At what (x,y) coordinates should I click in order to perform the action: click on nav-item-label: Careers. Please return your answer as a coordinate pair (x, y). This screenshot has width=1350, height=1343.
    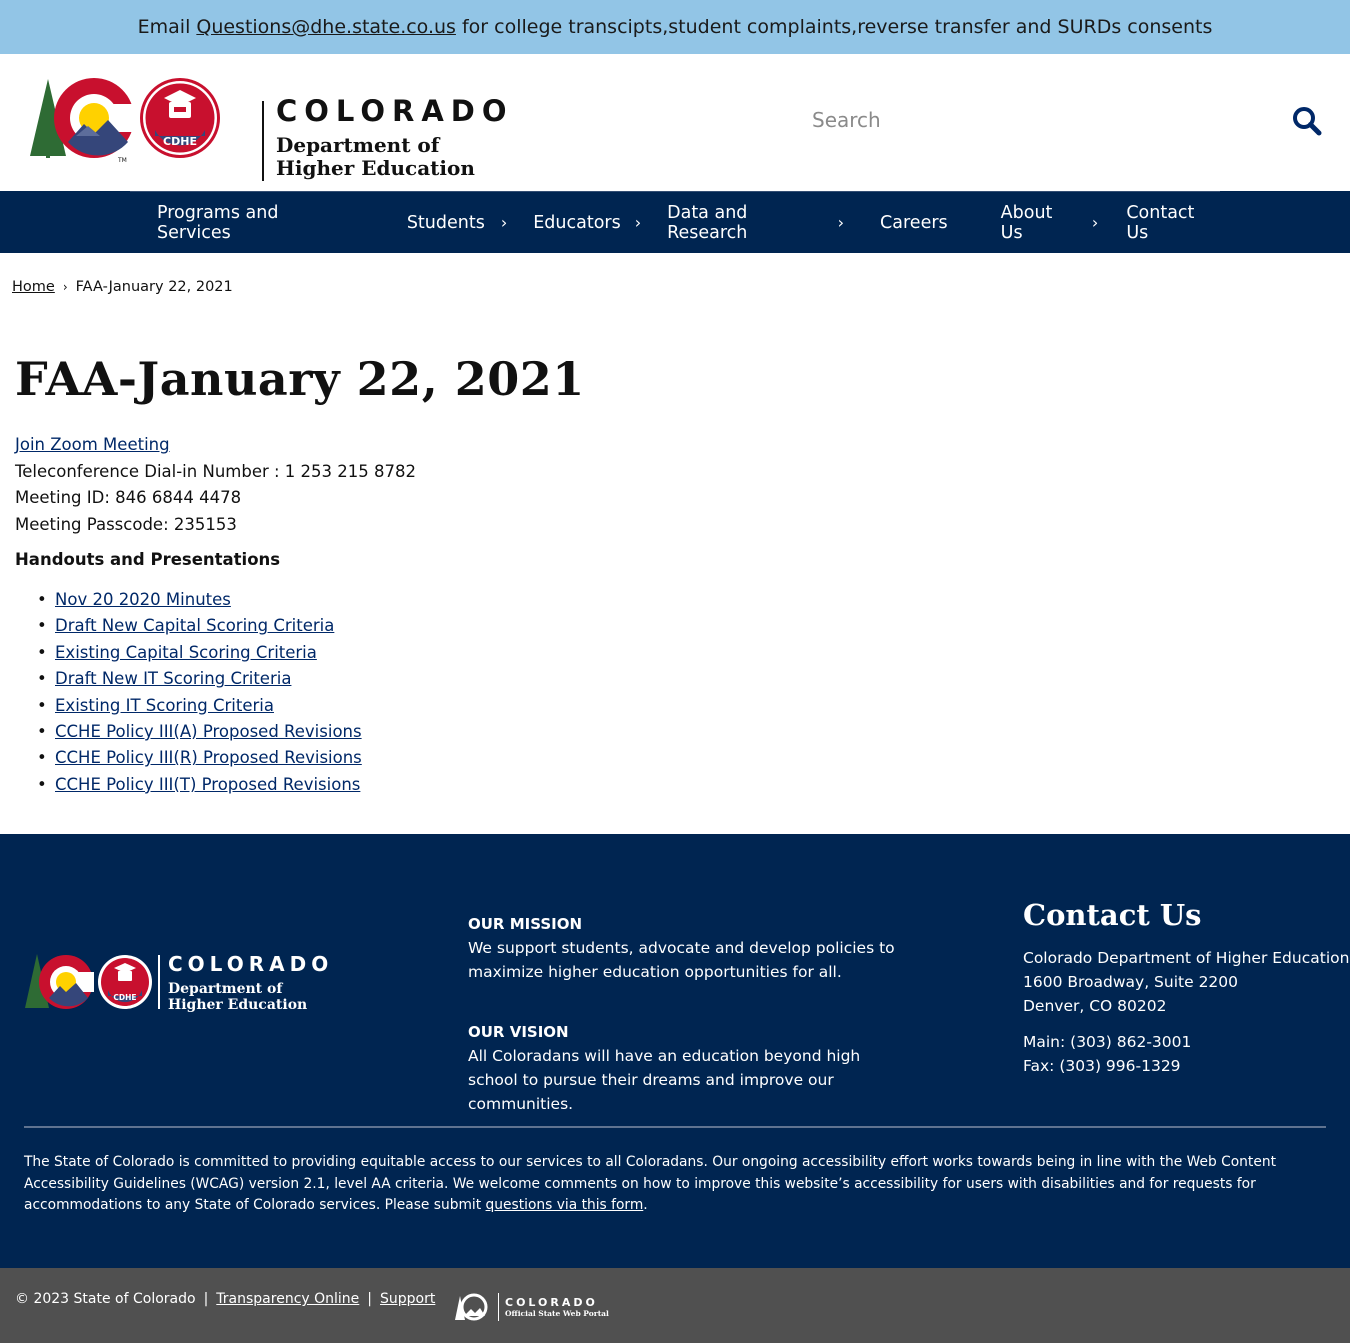
    Looking at the image, I should click on (914, 222).